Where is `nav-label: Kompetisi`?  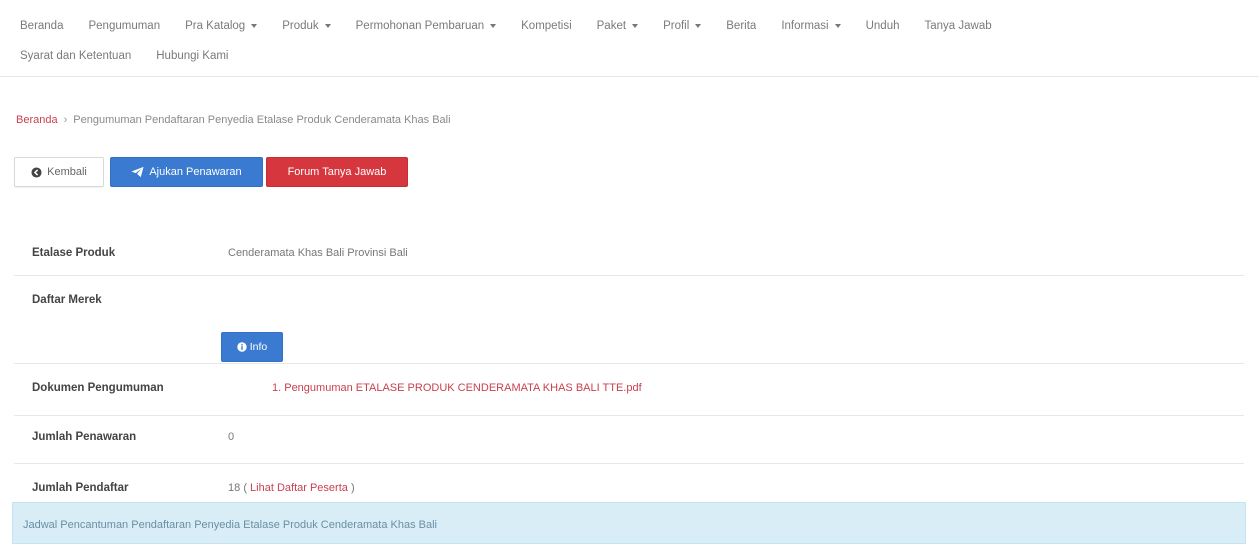 nav-label: Kompetisi is located at coordinates (546, 26).